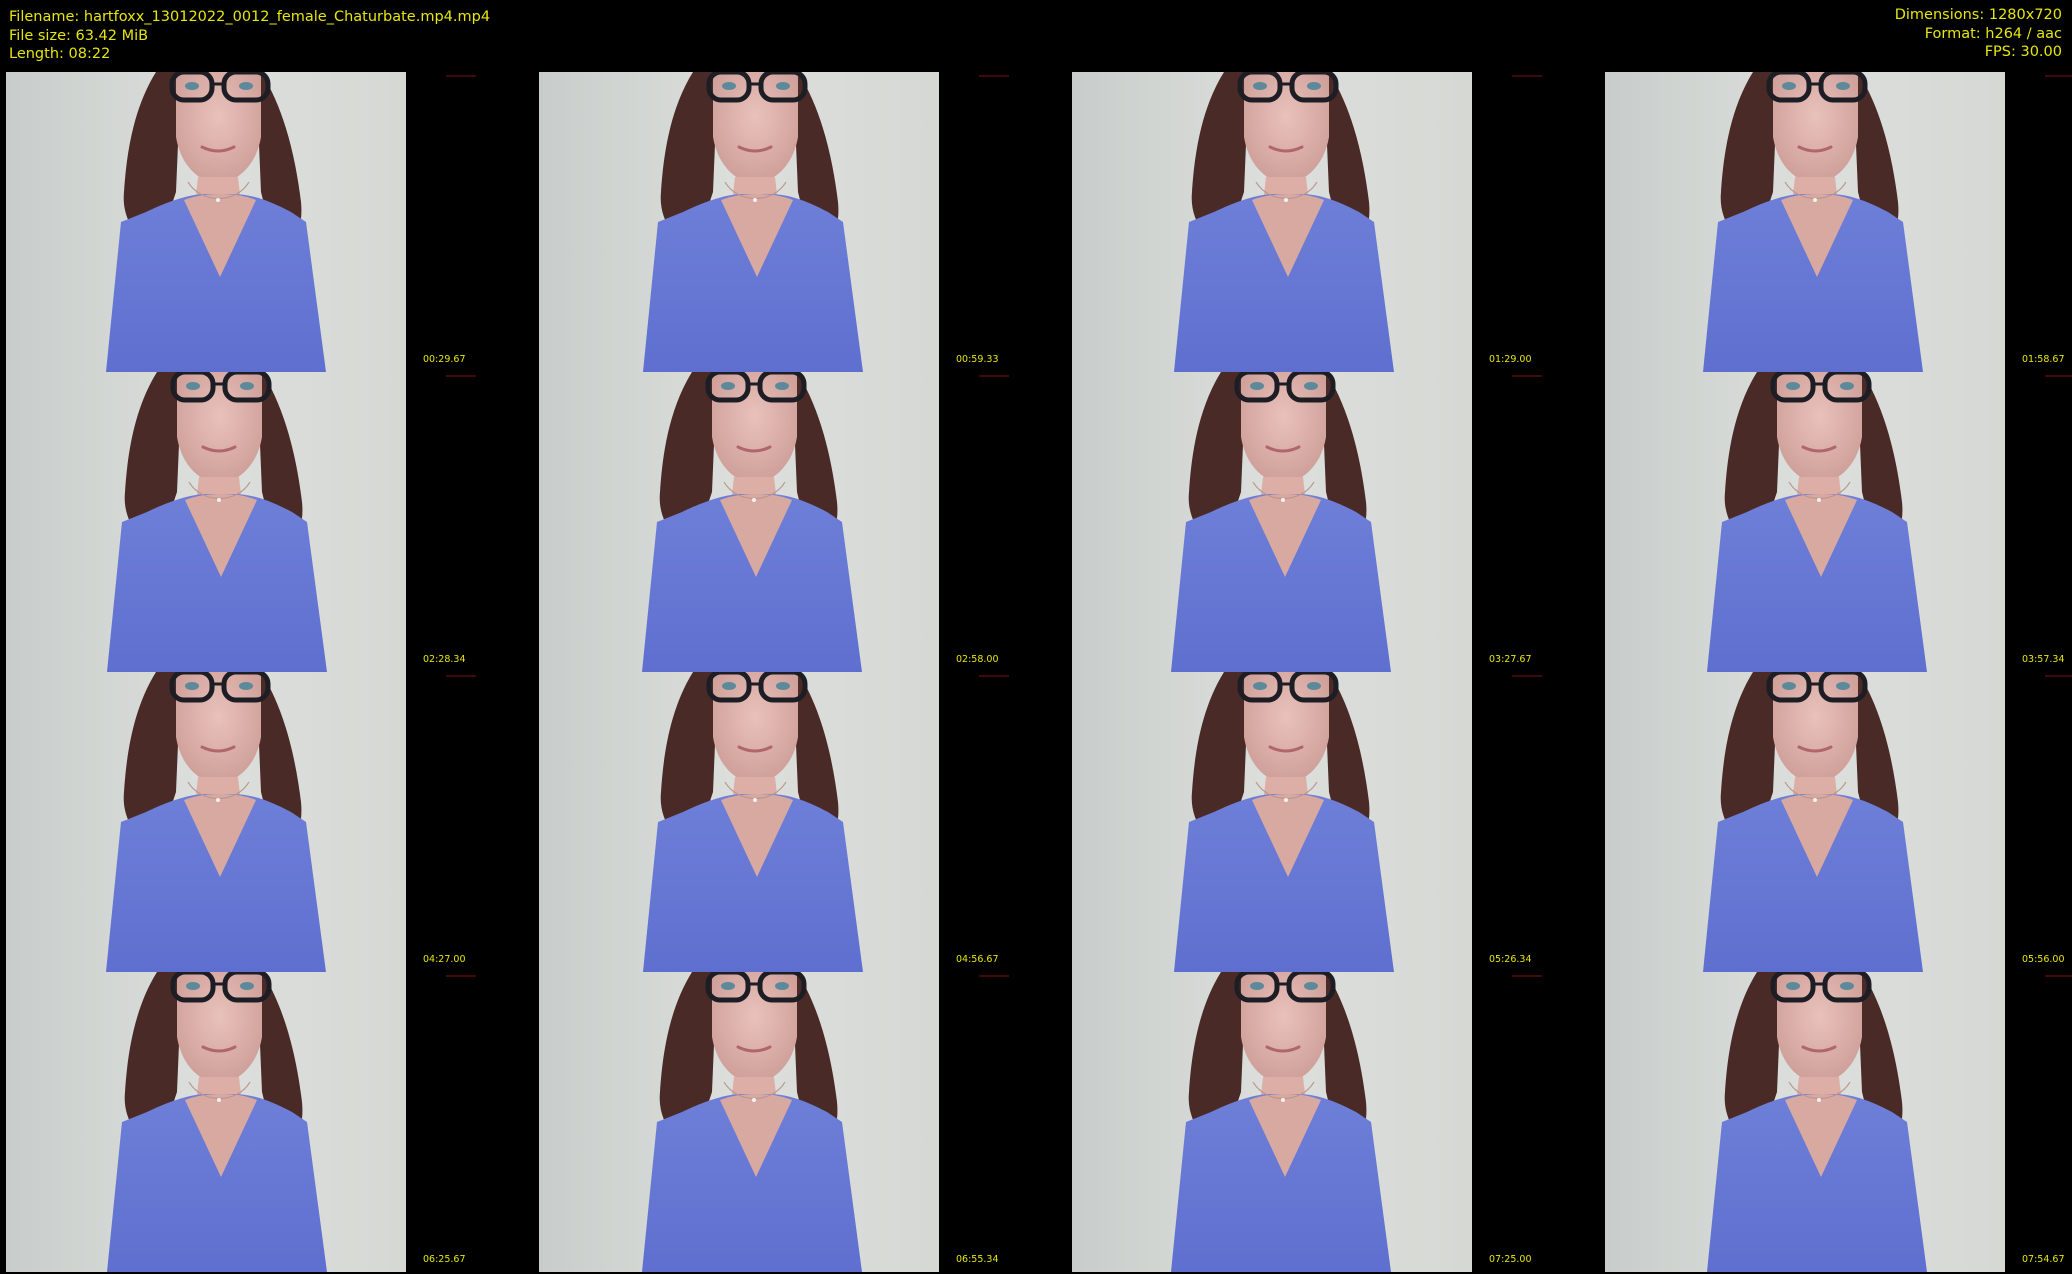 The image size is (2072, 1274). I want to click on length-text: Length: 08:22, so click(60, 54).